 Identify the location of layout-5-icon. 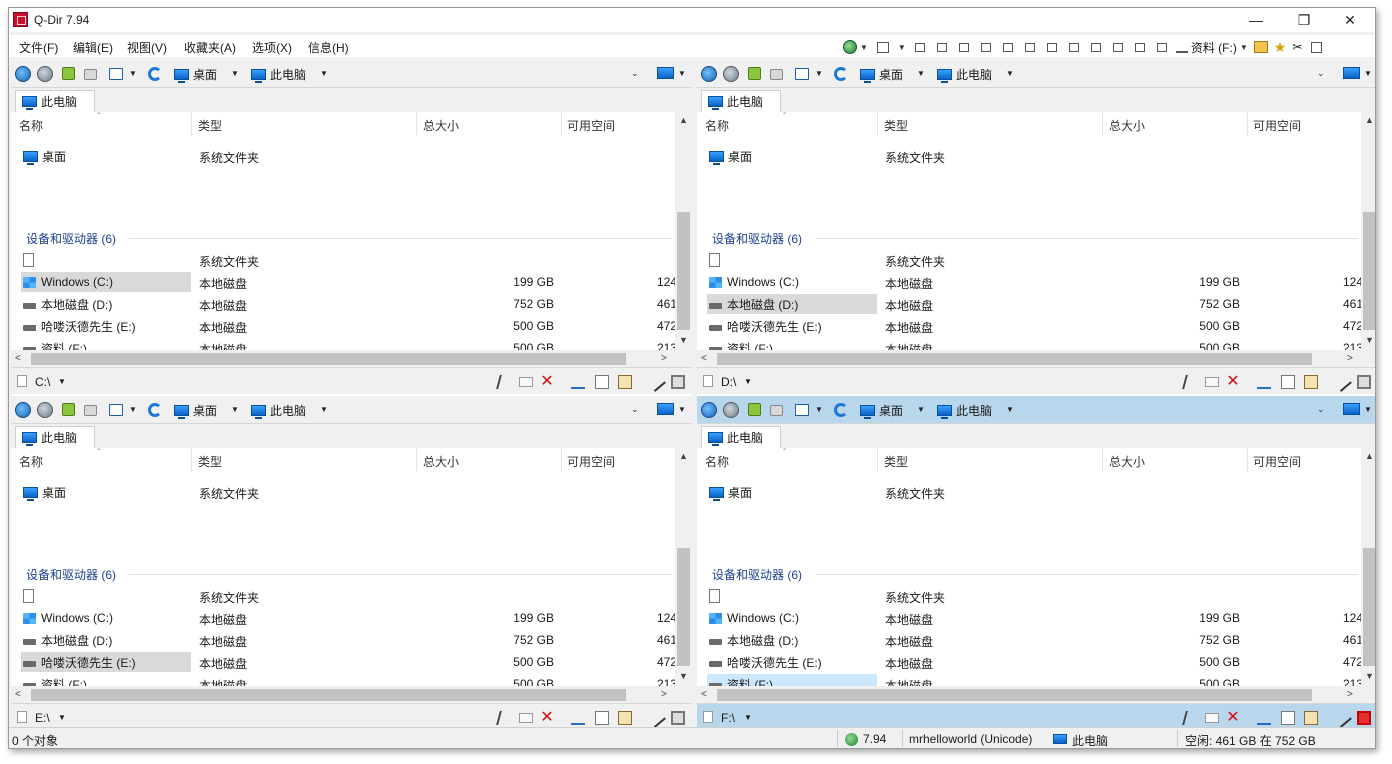
(1007, 47).